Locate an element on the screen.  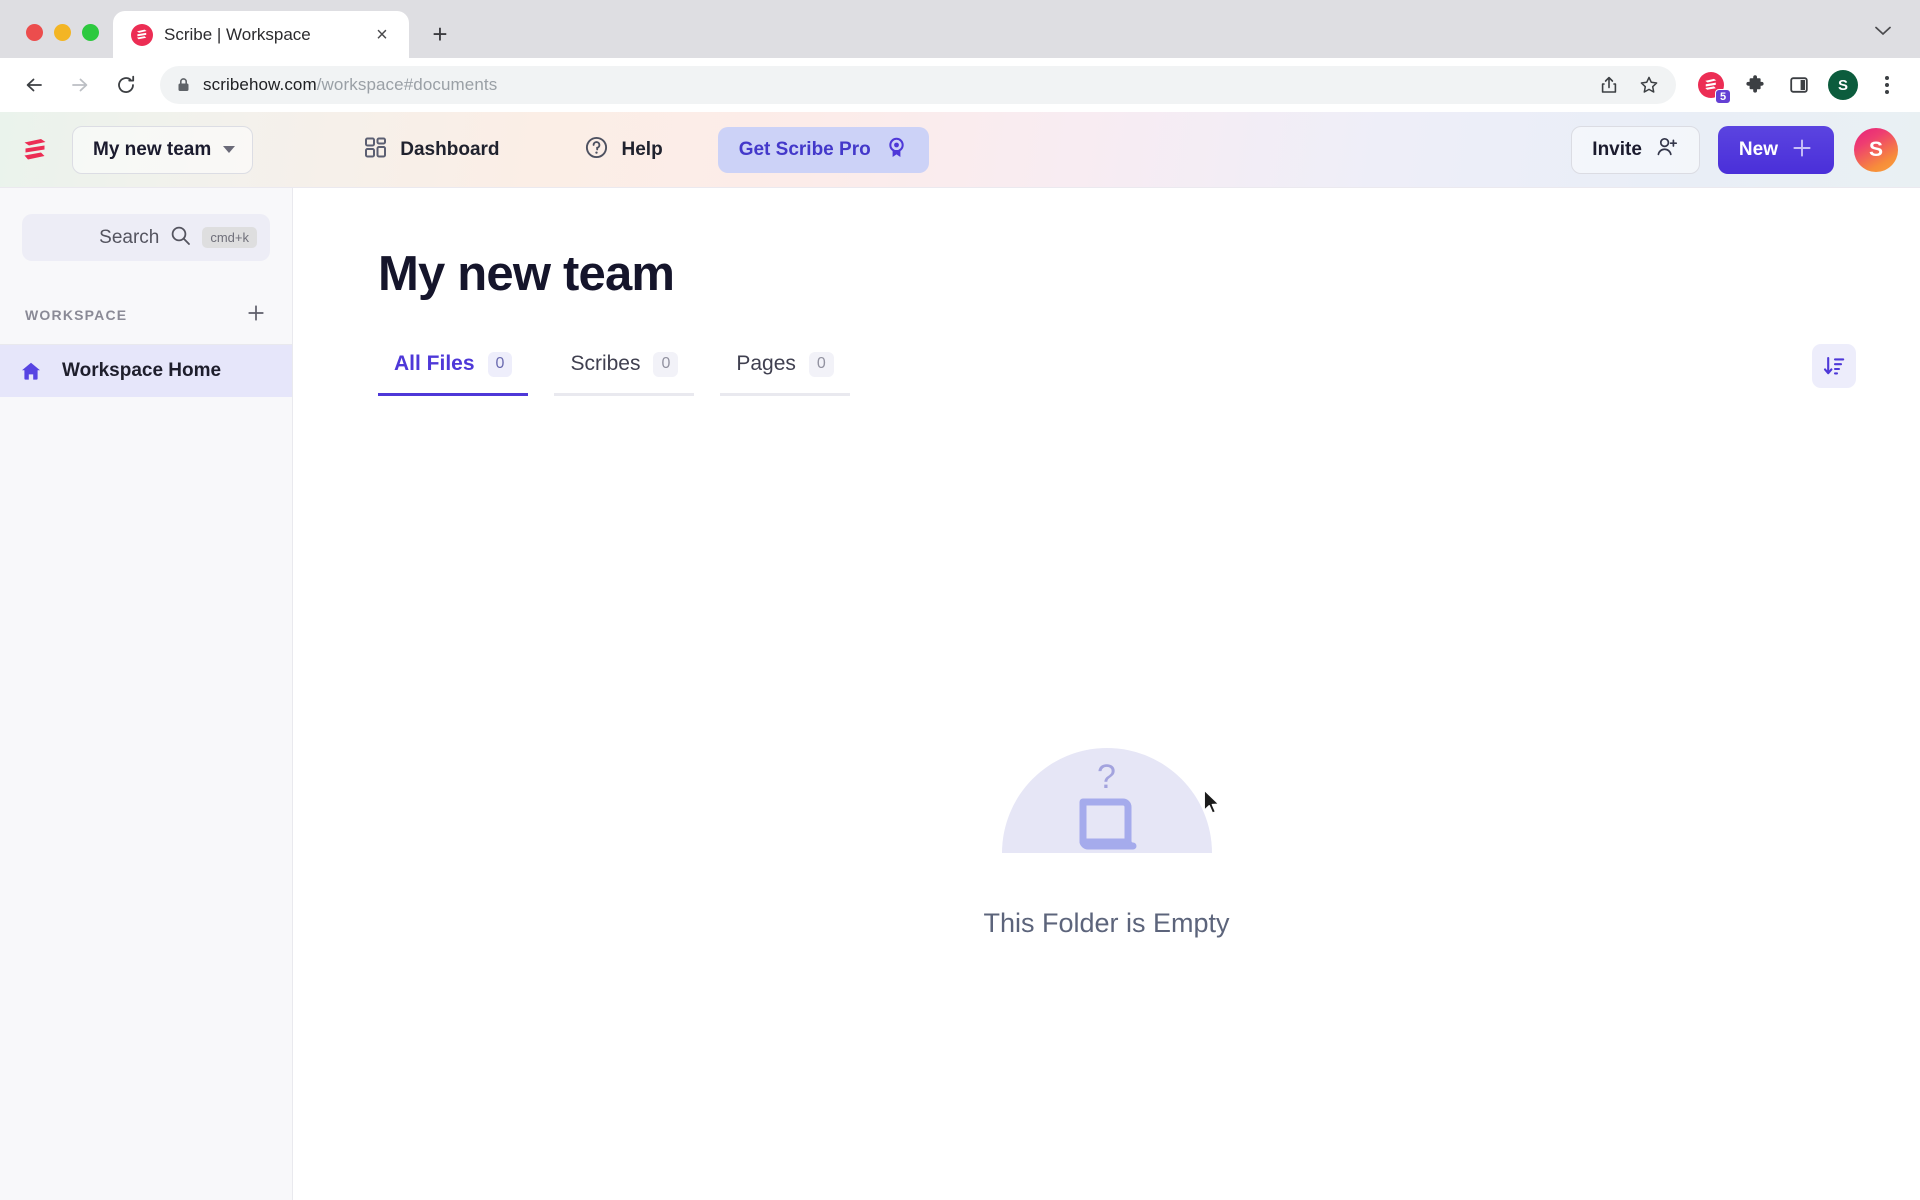
address-bar-host: scribehow.com is located at coordinates (260, 84).